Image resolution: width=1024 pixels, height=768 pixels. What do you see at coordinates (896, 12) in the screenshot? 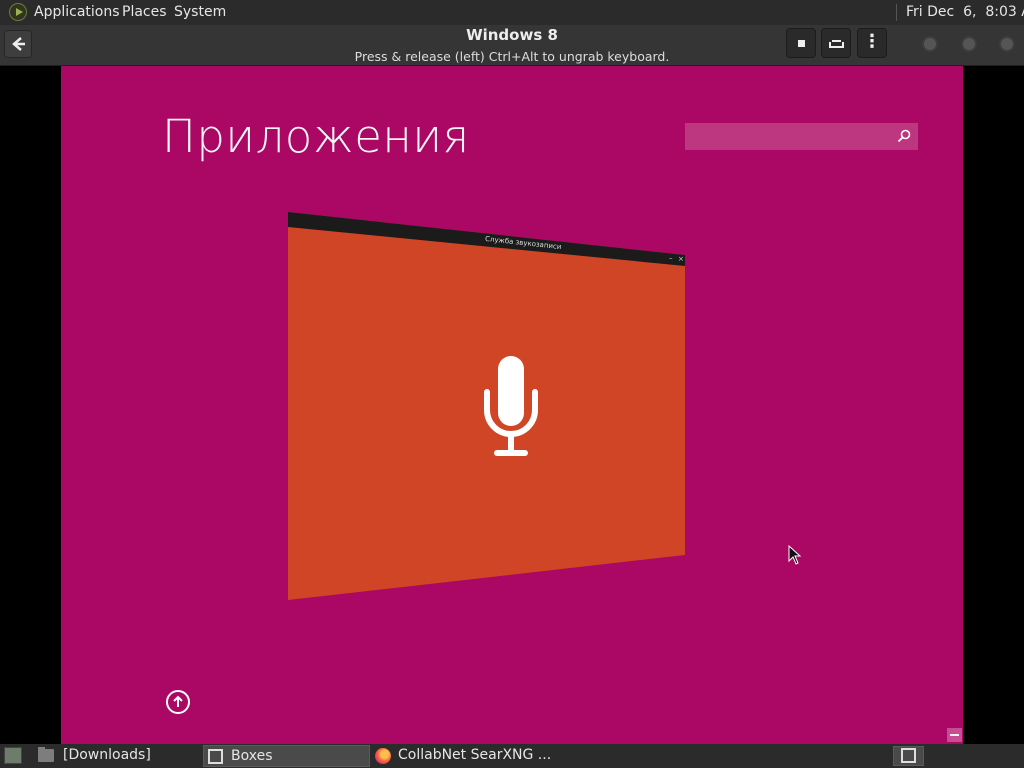
I see `panel-separator` at bounding box center [896, 12].